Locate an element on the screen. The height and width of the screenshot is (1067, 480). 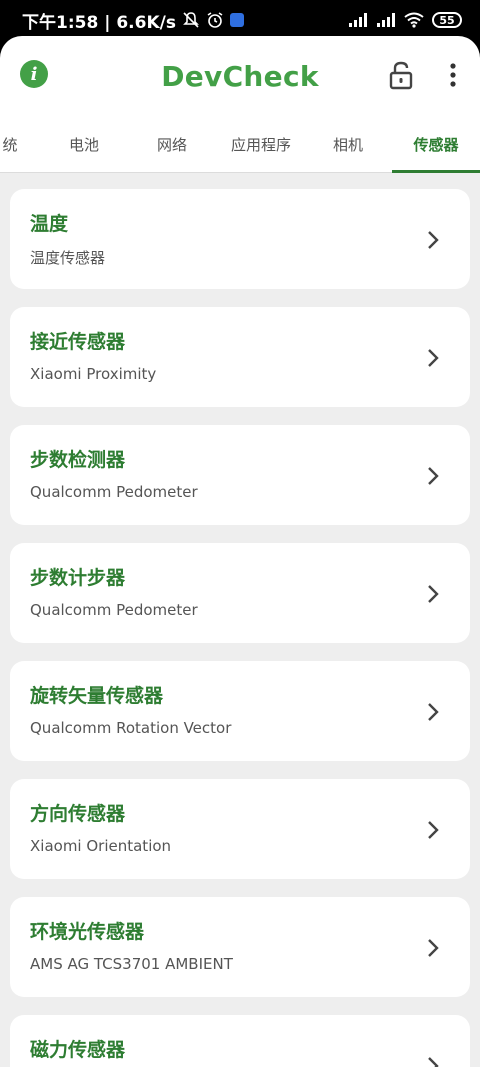
tab-system: 统 is located at coordinates (15, 144).